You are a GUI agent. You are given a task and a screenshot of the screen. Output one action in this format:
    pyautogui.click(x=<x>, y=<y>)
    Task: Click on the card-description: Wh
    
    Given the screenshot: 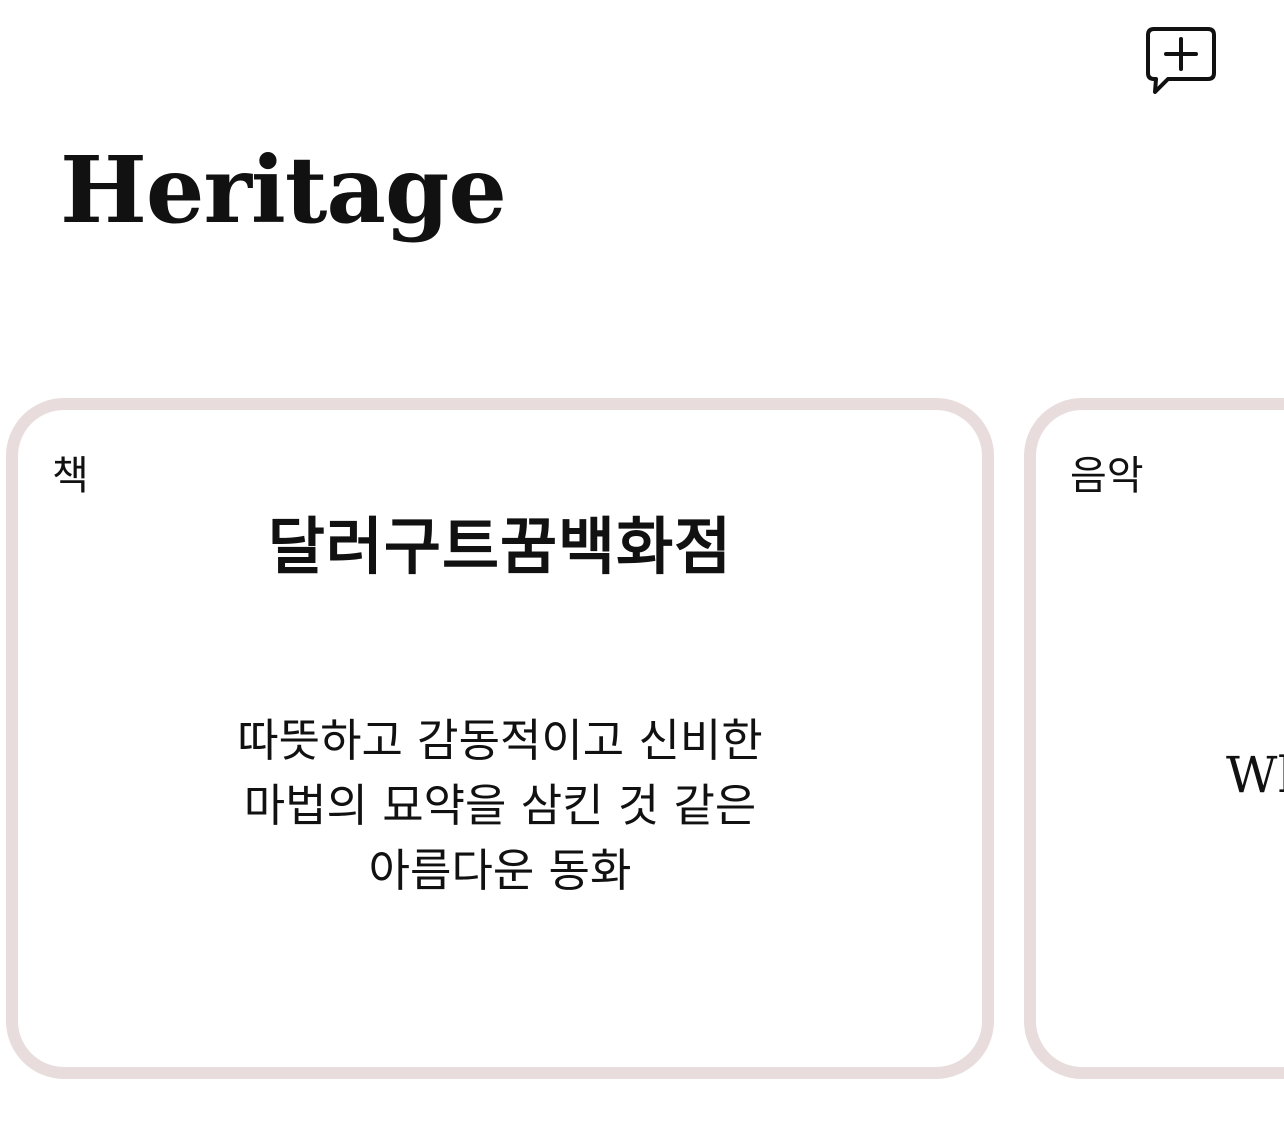 What is the action you would take?
    pyautogui.click(x=1255, y=775)
    